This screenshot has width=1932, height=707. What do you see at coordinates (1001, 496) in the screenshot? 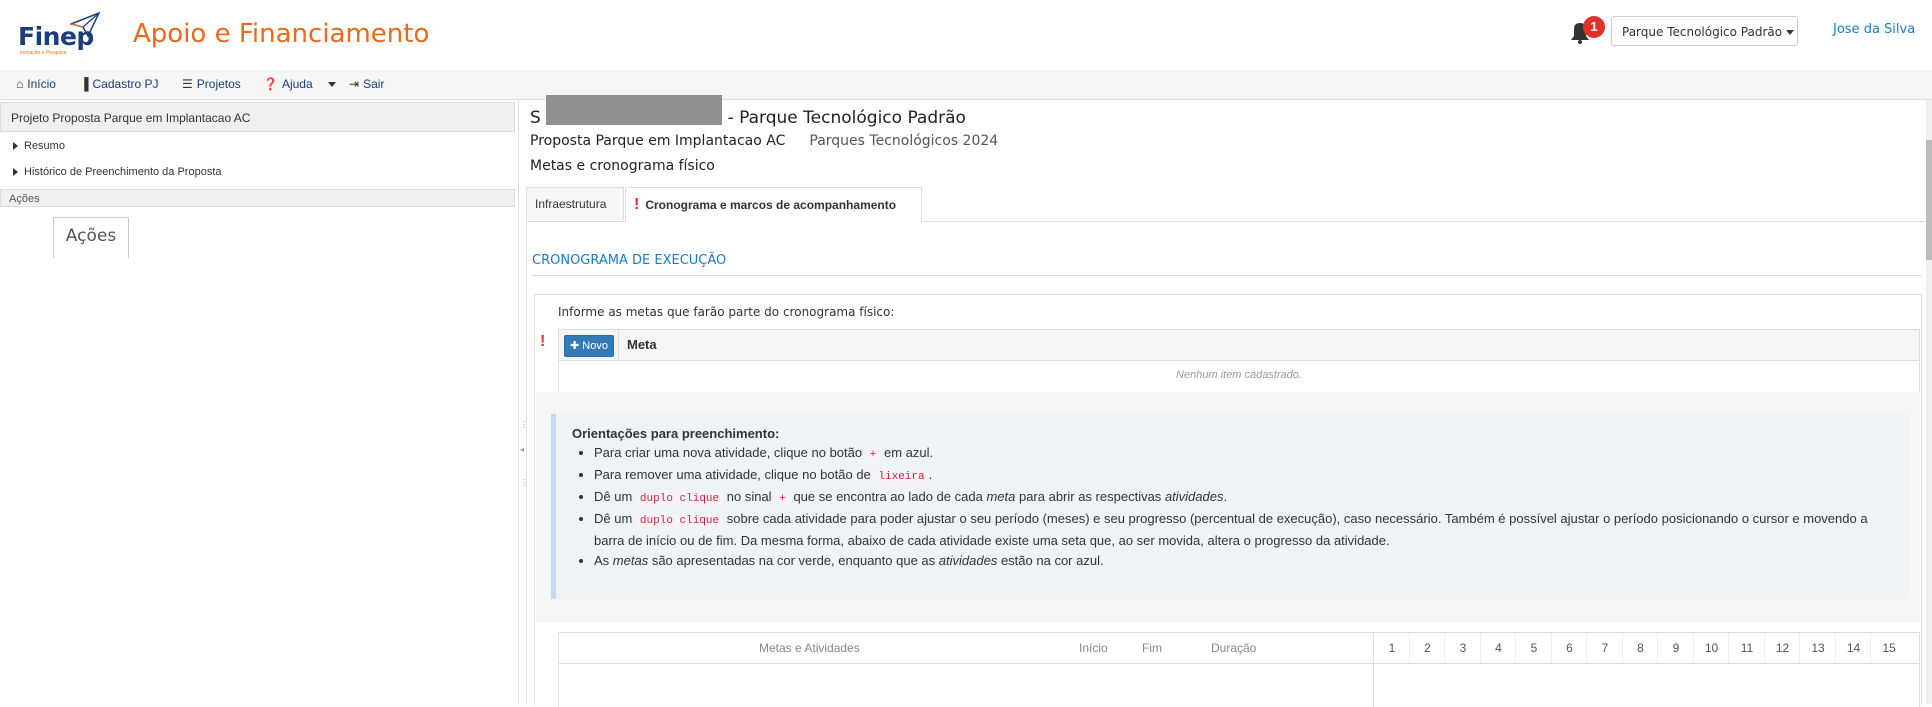
I see `guide-emphasis: meta` at bounding box center [1001, 496].